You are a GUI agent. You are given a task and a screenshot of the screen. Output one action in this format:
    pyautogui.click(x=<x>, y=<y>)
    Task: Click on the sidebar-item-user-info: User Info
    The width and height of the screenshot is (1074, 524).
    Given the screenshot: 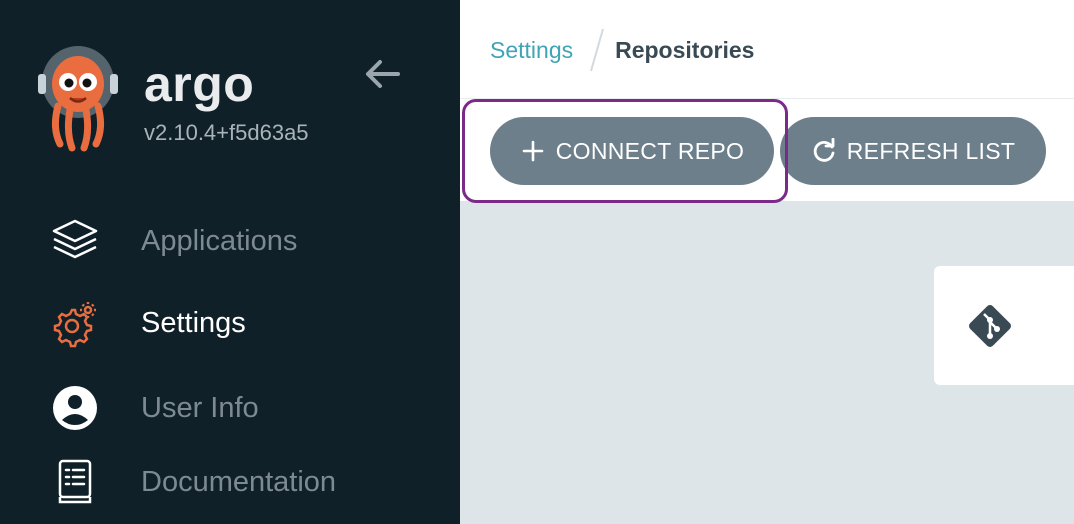 What is the action you would take?
    pyautogui.click(x=230, y=408)
    